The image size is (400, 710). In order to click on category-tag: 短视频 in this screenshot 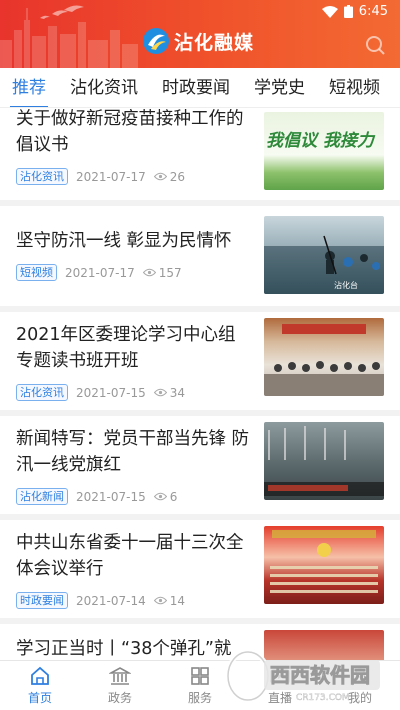, I will do `click(36, 272)`.